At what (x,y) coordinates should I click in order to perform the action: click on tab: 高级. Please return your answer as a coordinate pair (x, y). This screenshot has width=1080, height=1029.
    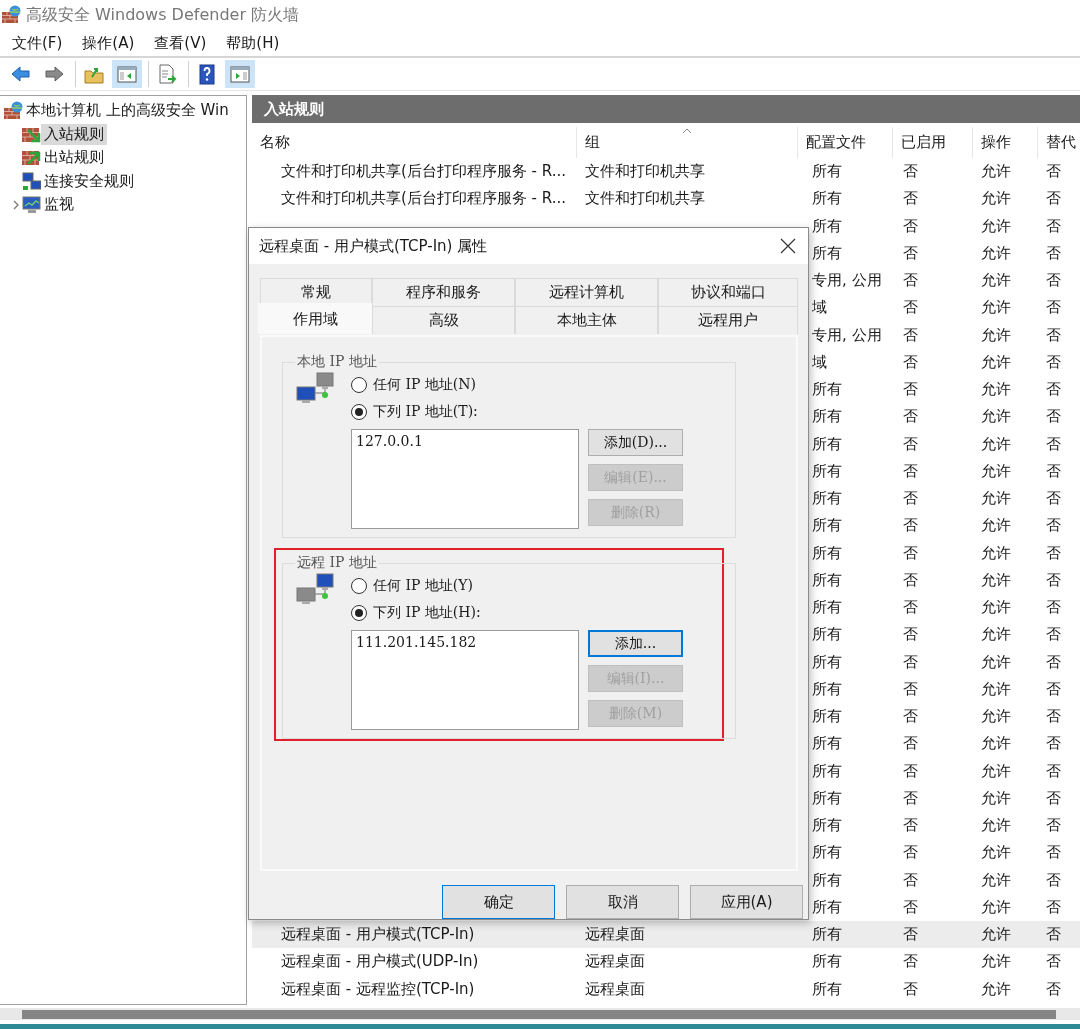
    Looking at the image, I should click on (443, 320).